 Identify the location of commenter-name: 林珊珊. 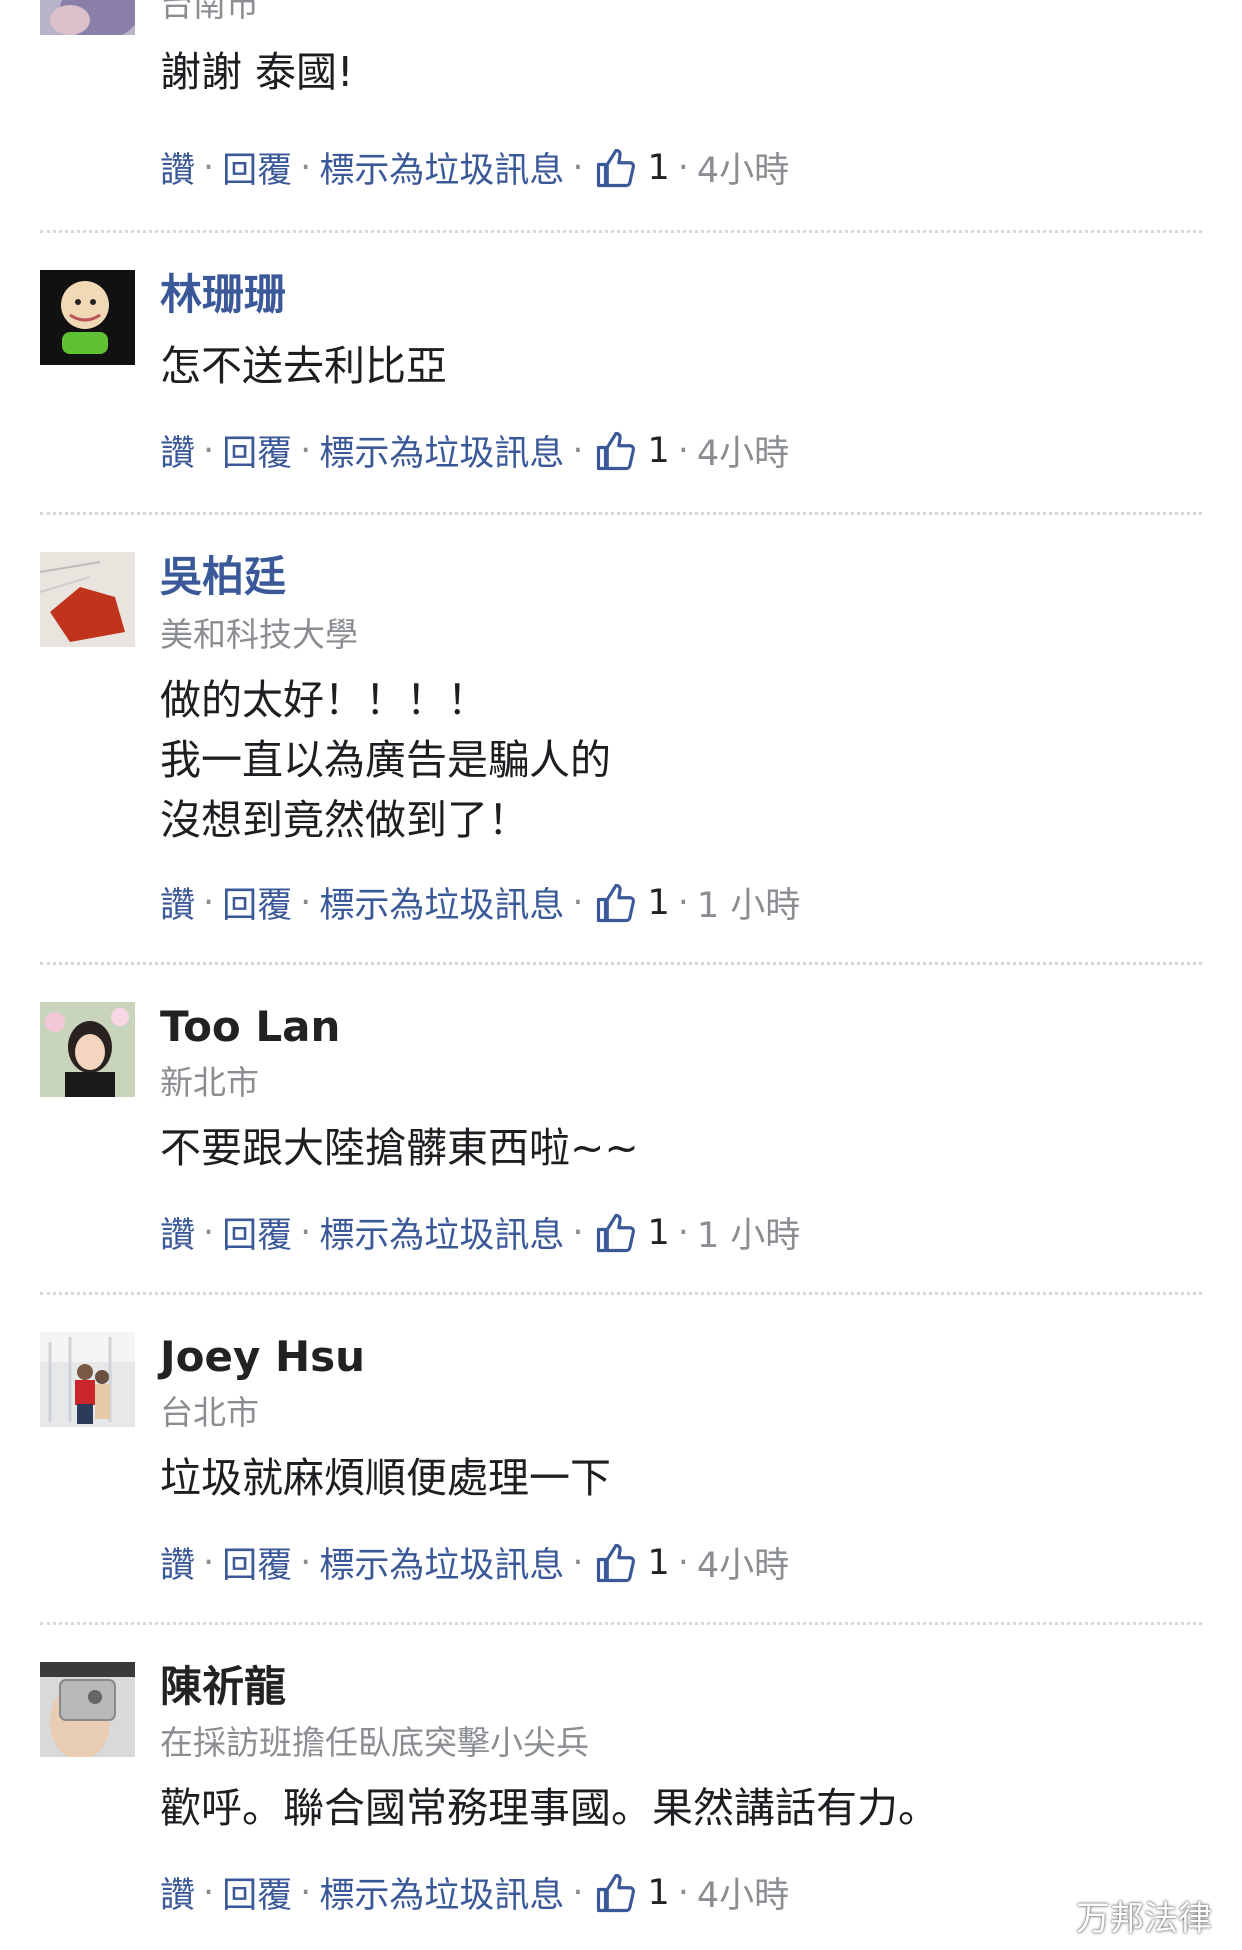
(223, 295).